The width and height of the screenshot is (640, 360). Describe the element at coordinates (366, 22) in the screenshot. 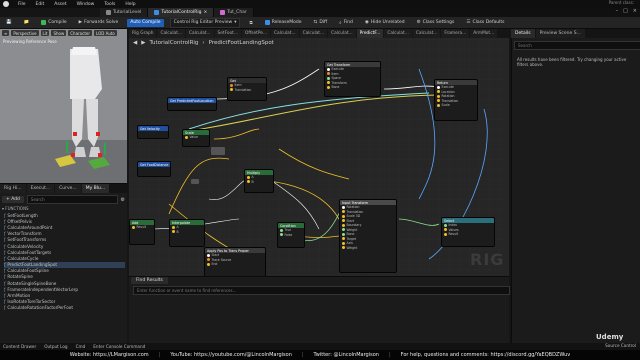

I see `eye-icon: ◉` at that location.